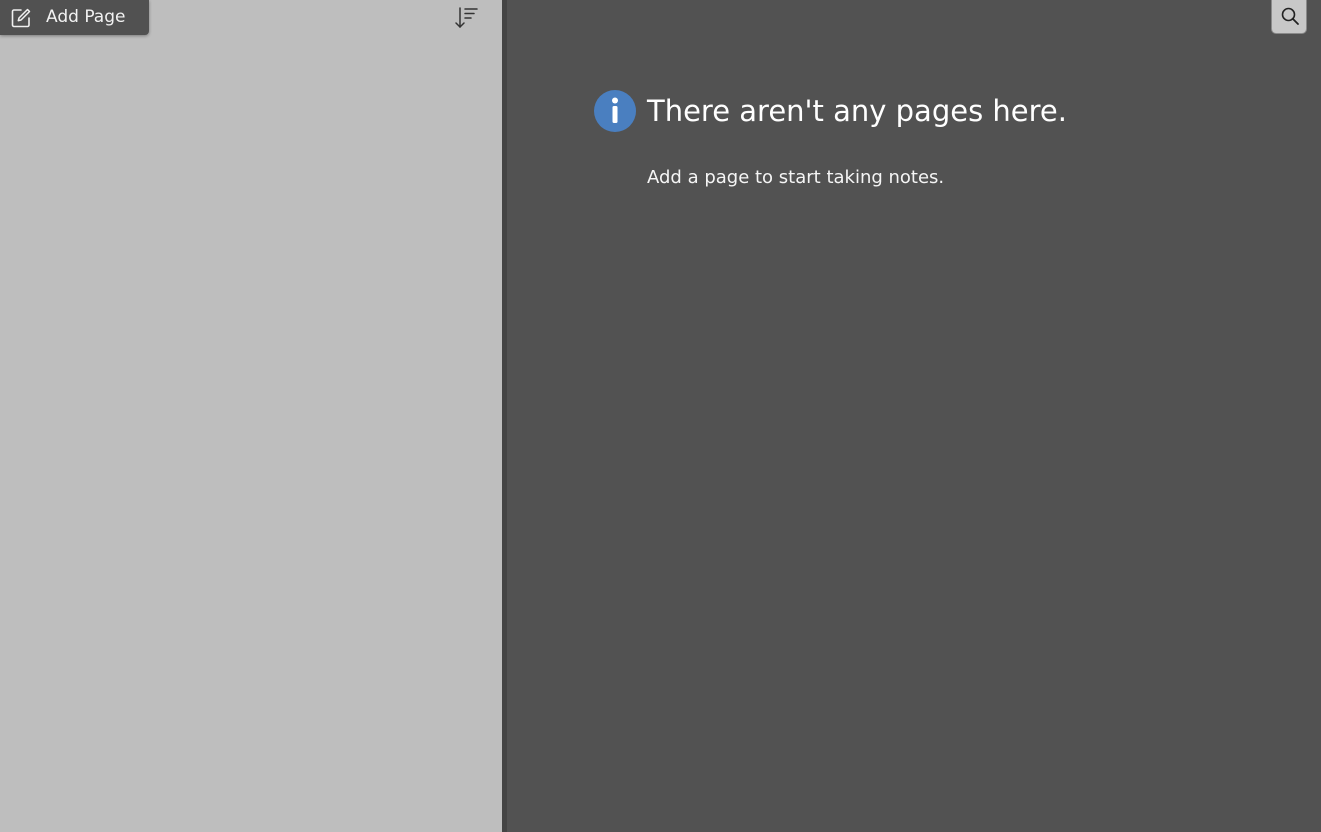 Image resolution: width=1321 pixels, height=832 pixels. What do you see at coordinates (21, 18) in the screenshot?
I see `edit-icon` at bounding box center [21, 18].